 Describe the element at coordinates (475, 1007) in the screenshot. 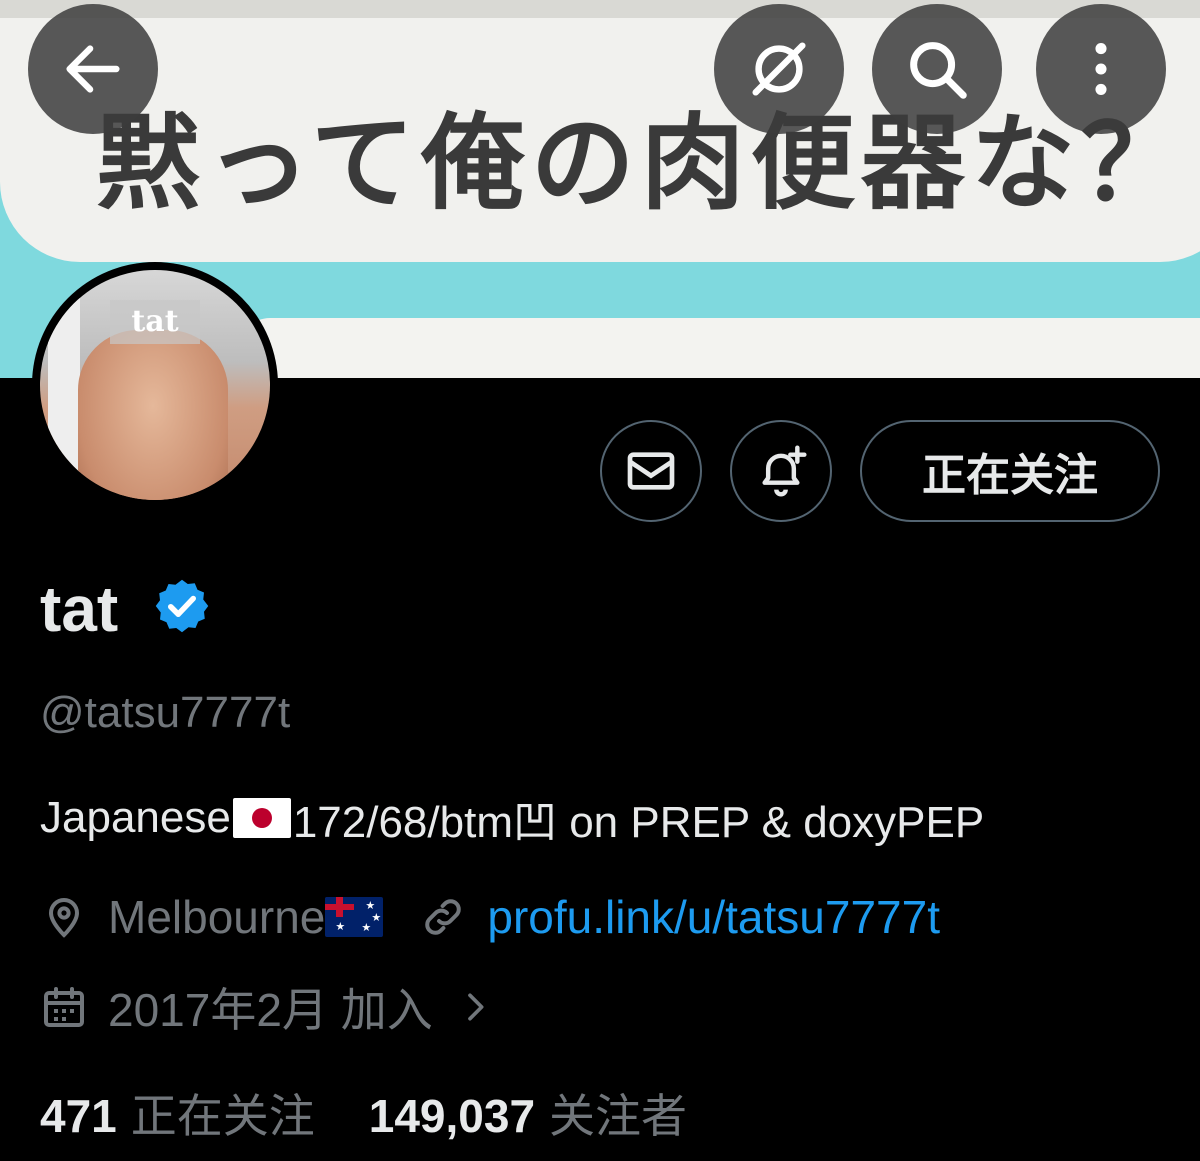

I see `chevron-right-icon` at that location.